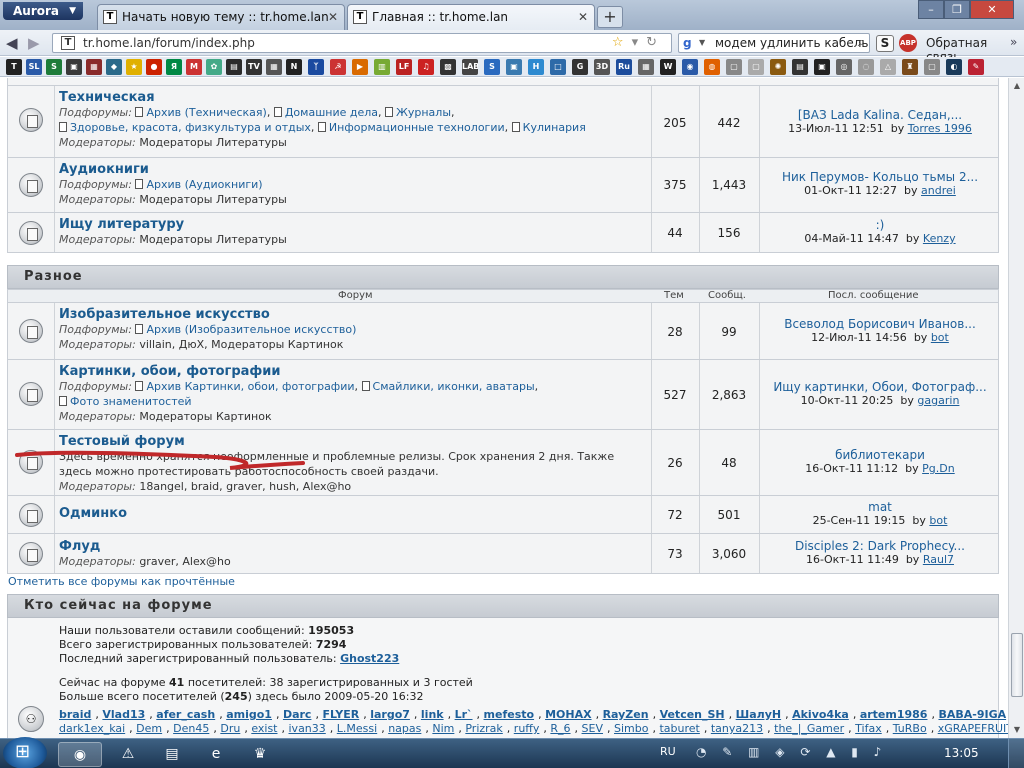  What do you see at coordinates (536, 67) in the screenshot?
I see `bookmark-icon: H` at bounding box center [536, 67].